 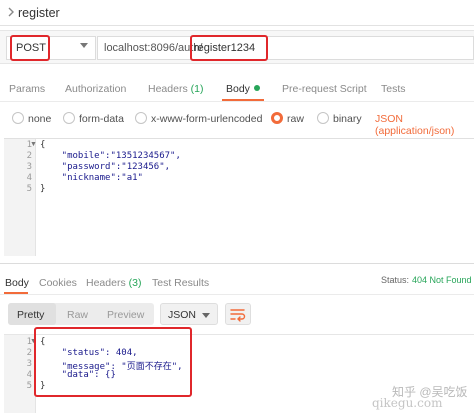 I want to click on code-line: {, so click(x=43, y=145).